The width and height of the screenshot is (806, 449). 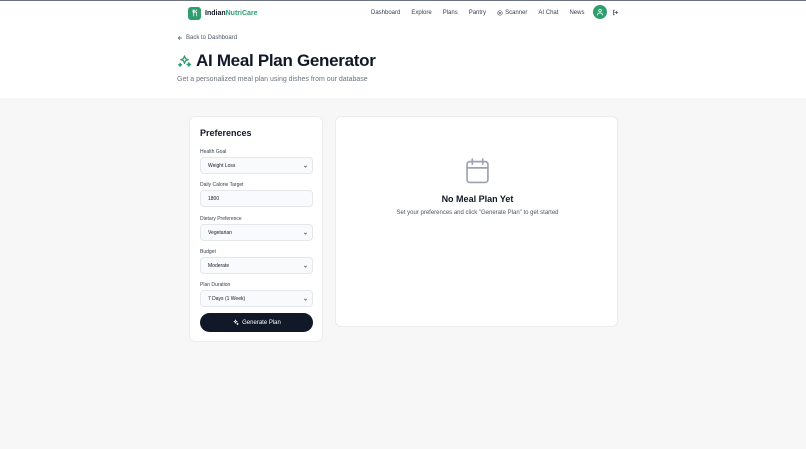 I want to click on preferences-title: Preferences, so click(x=226, y=133).